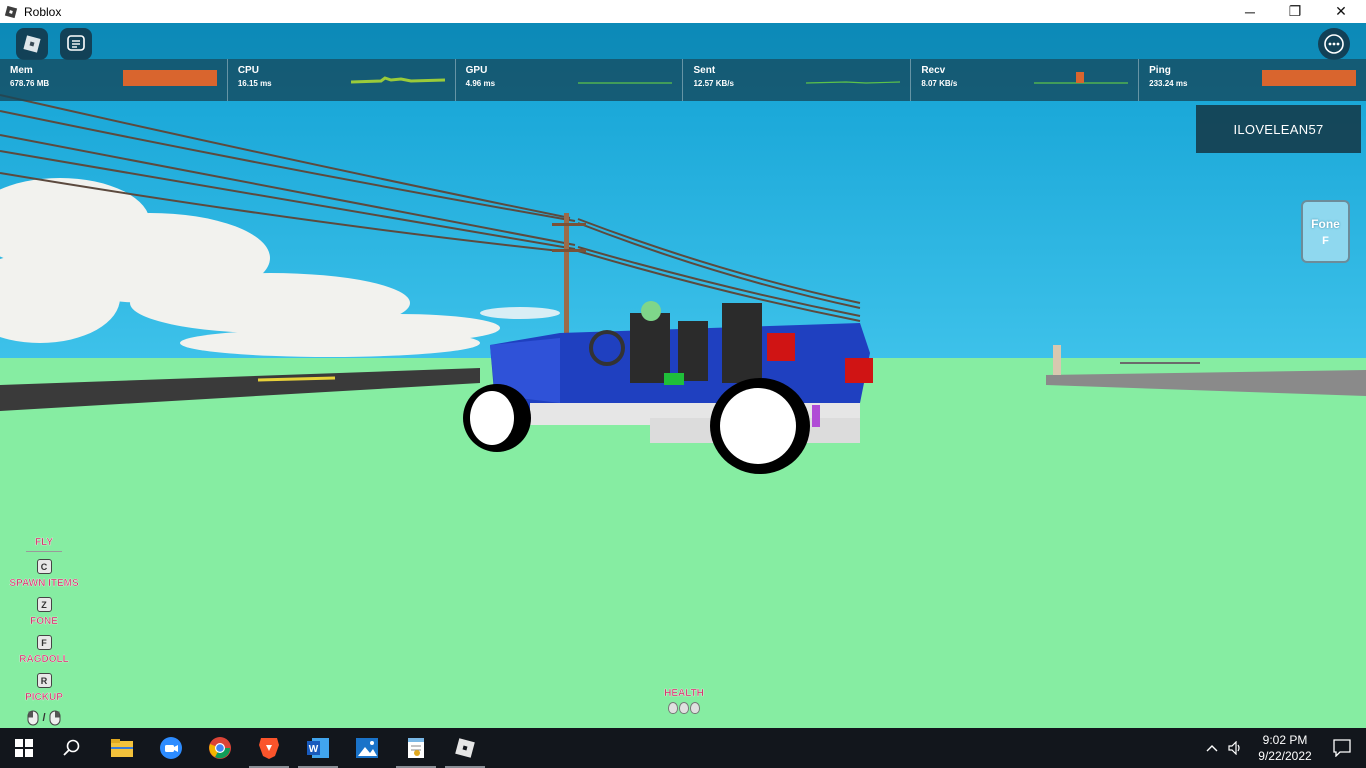  I want to click on player-username-tag: ILOVELEAN57, so click(1278, 129).